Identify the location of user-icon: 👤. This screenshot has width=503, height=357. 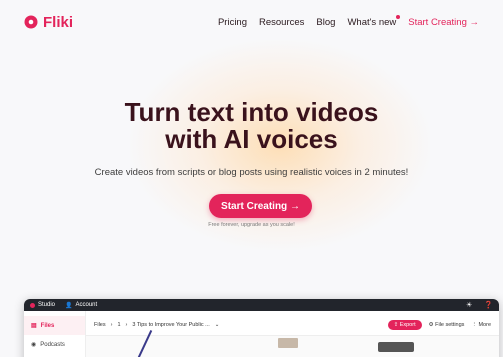
(69, 305).